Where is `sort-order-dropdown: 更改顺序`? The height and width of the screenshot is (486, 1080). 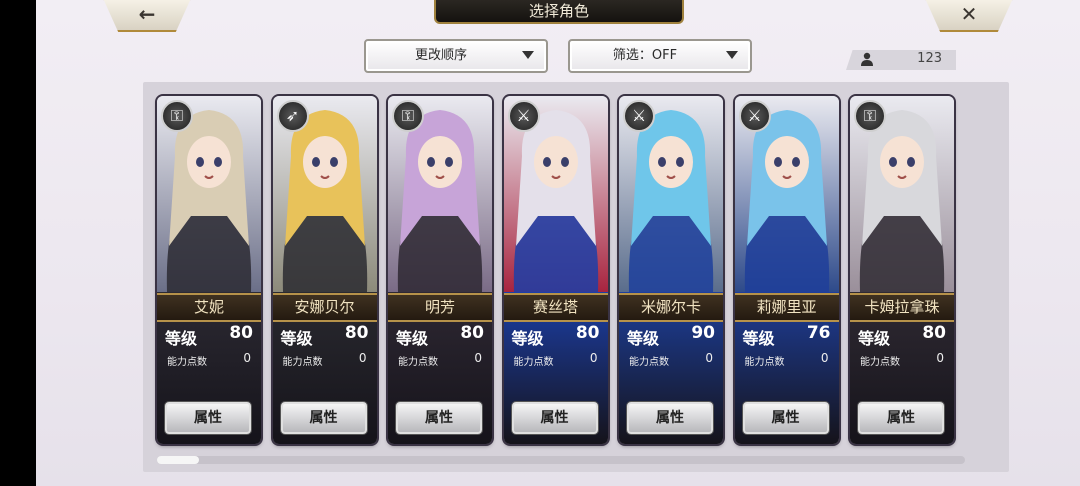 sort-order-dropdown: 更改顺序 is located at coordinates (456, 56).